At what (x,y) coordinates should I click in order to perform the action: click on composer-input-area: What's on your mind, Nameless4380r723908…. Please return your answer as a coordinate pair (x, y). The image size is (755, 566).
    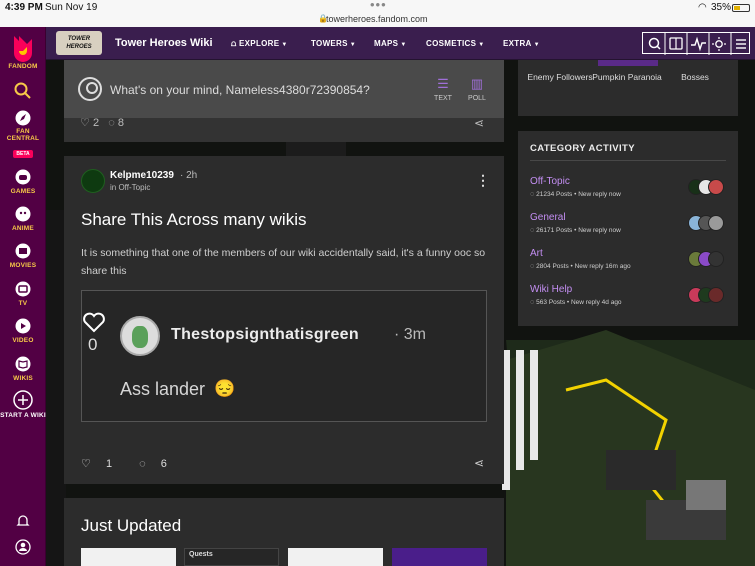
    Looking at the image, I should click on (284, 89).